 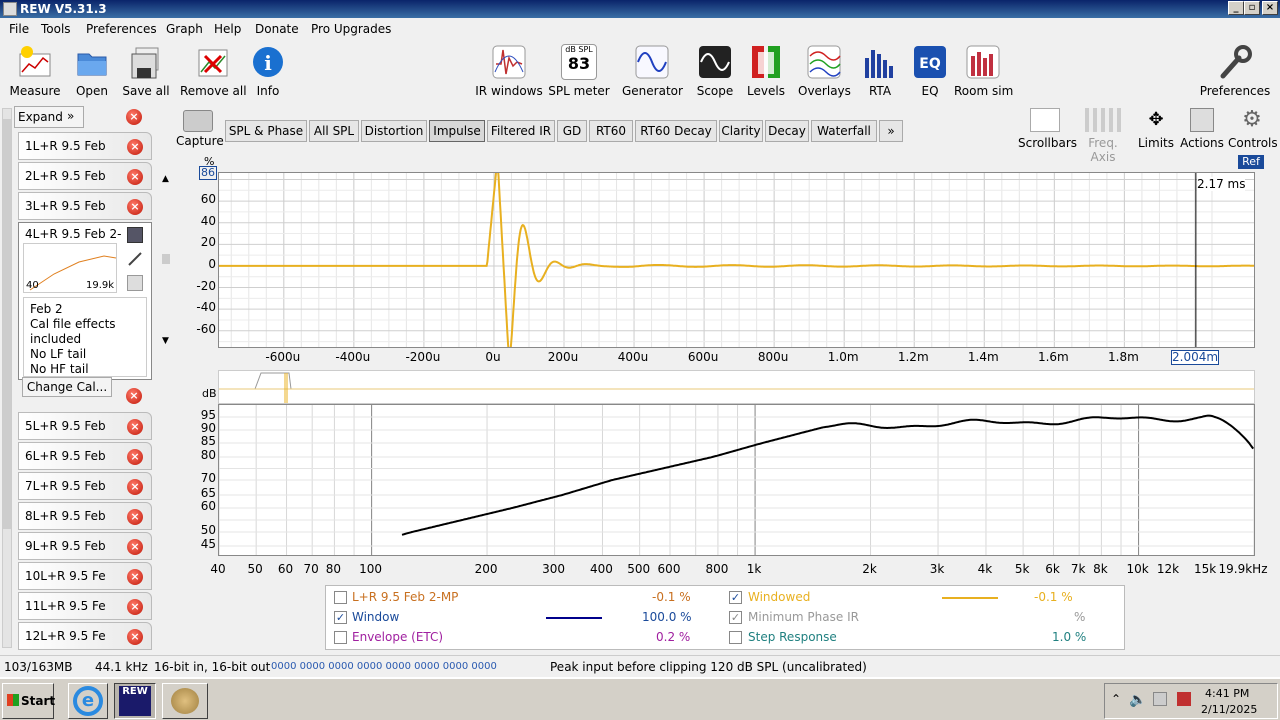 I want to click on freq-x-tick: 200, so click(x=486, y=569).